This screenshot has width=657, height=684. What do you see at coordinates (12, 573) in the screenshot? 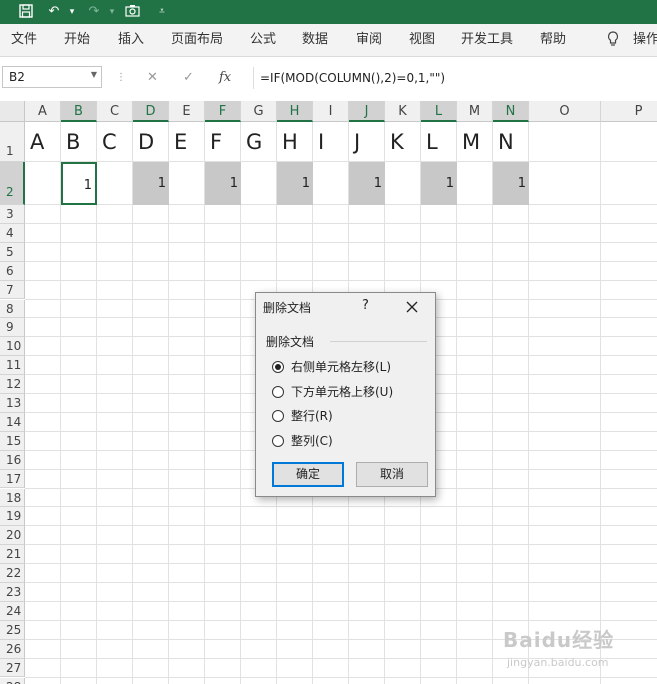
I see `row-header-22: 22` at bounding box center [12, 573].